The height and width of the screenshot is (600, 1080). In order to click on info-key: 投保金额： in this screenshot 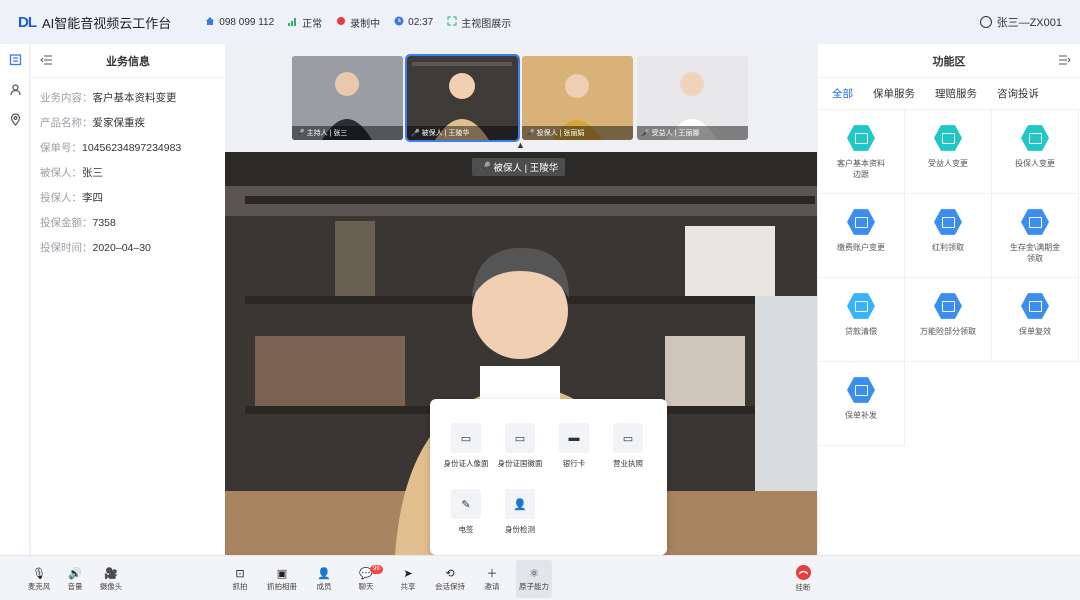, I will do `click(66, 223)`.